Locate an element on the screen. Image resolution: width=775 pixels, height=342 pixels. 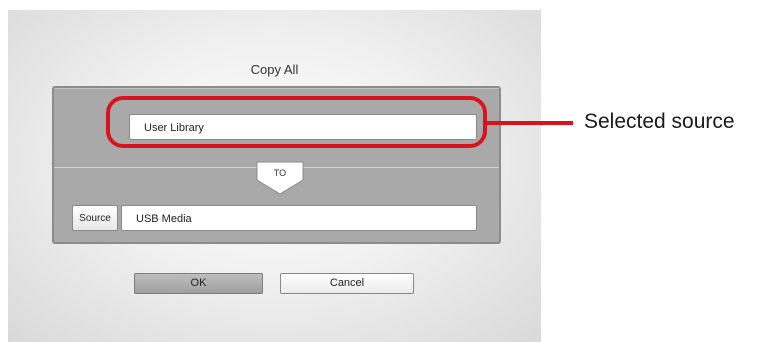
callout-line is located at coordinates (530, 123).